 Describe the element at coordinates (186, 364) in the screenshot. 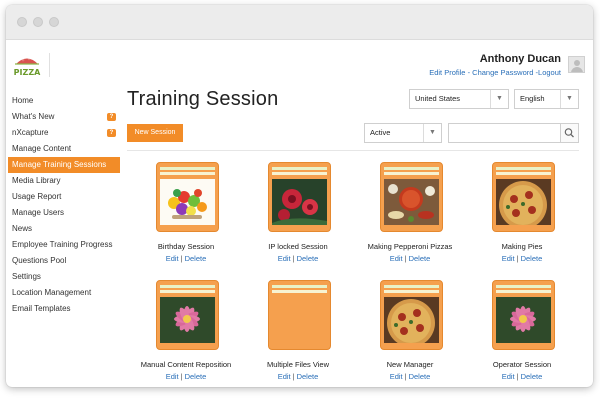

I see `session-title: Manual Content Reposition` at that location.